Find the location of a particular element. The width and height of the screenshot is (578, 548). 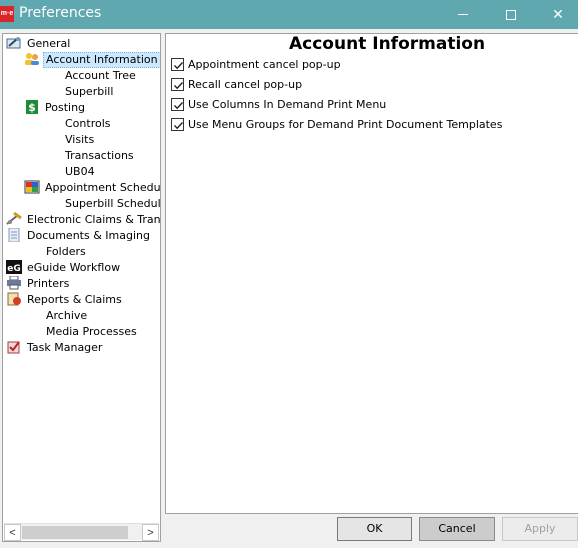

reports-icon is located at coordinates (14, 299).